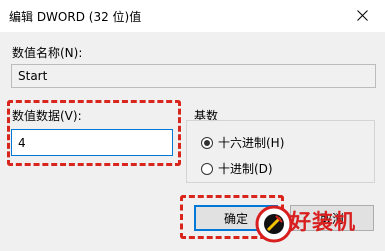 The image size is (385, 251). Describe the element at coordinates (193, 76) in the screenshot. I see `value-name-field: Start` at that location.